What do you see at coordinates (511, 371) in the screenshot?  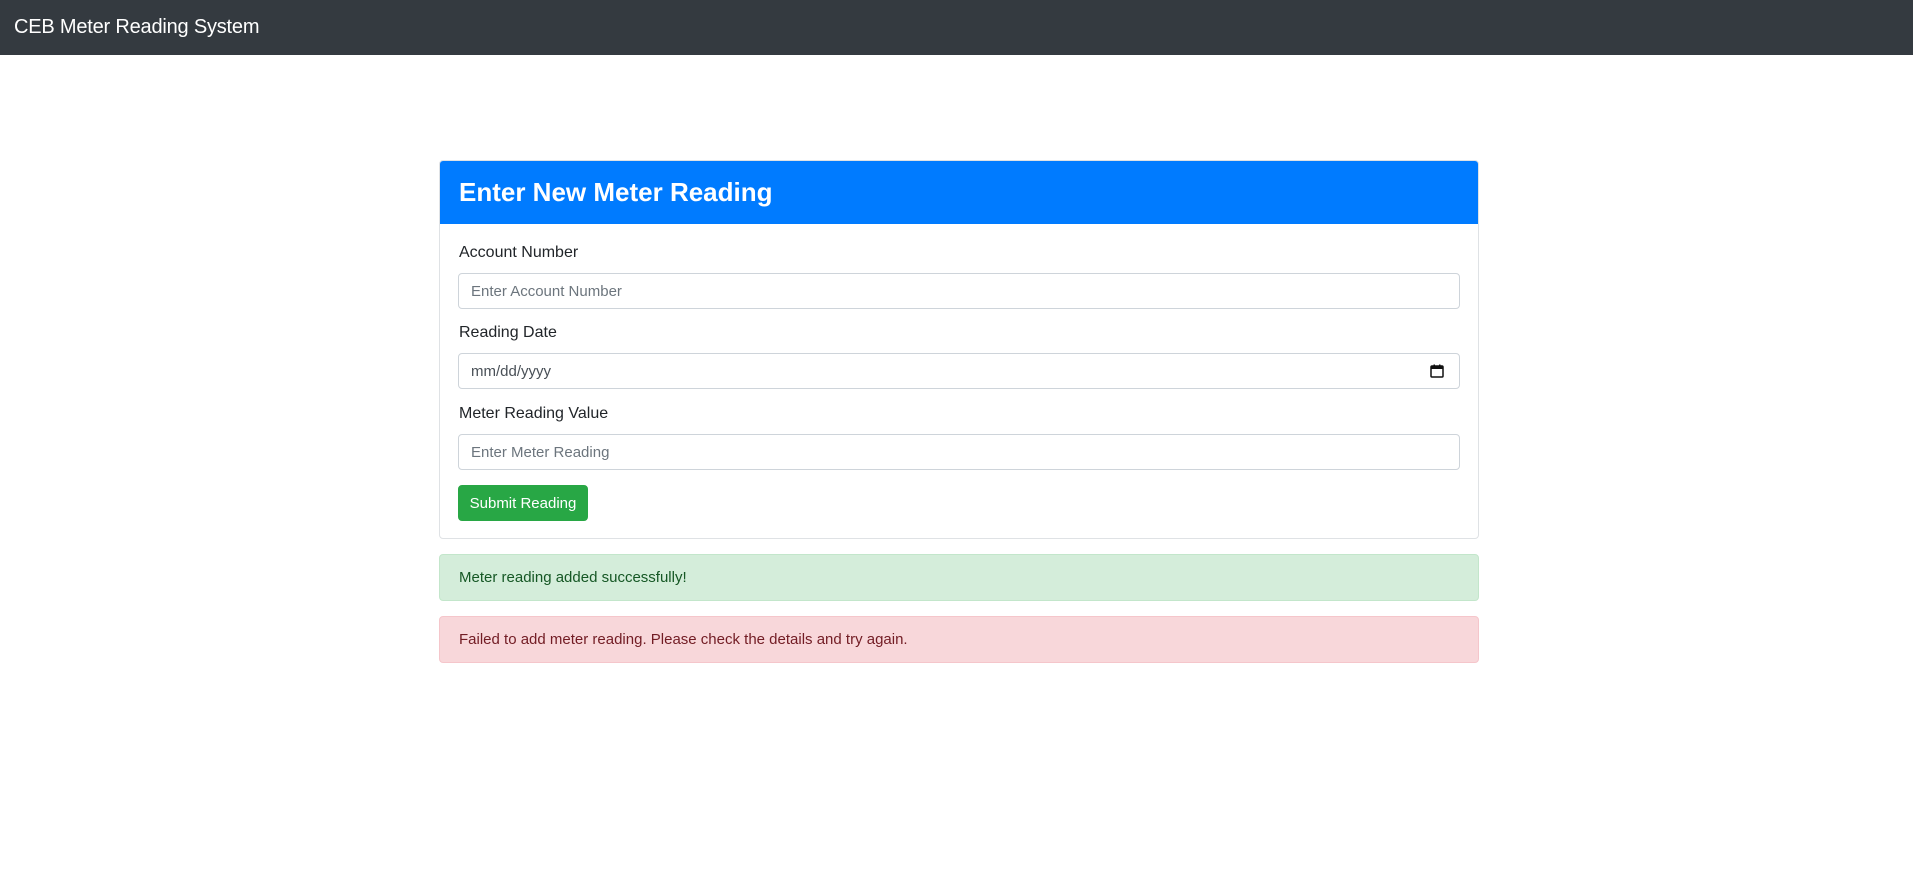 I see `reading-date-placeholder: mm/dd/yyyy` at bounding box center [511, 371].